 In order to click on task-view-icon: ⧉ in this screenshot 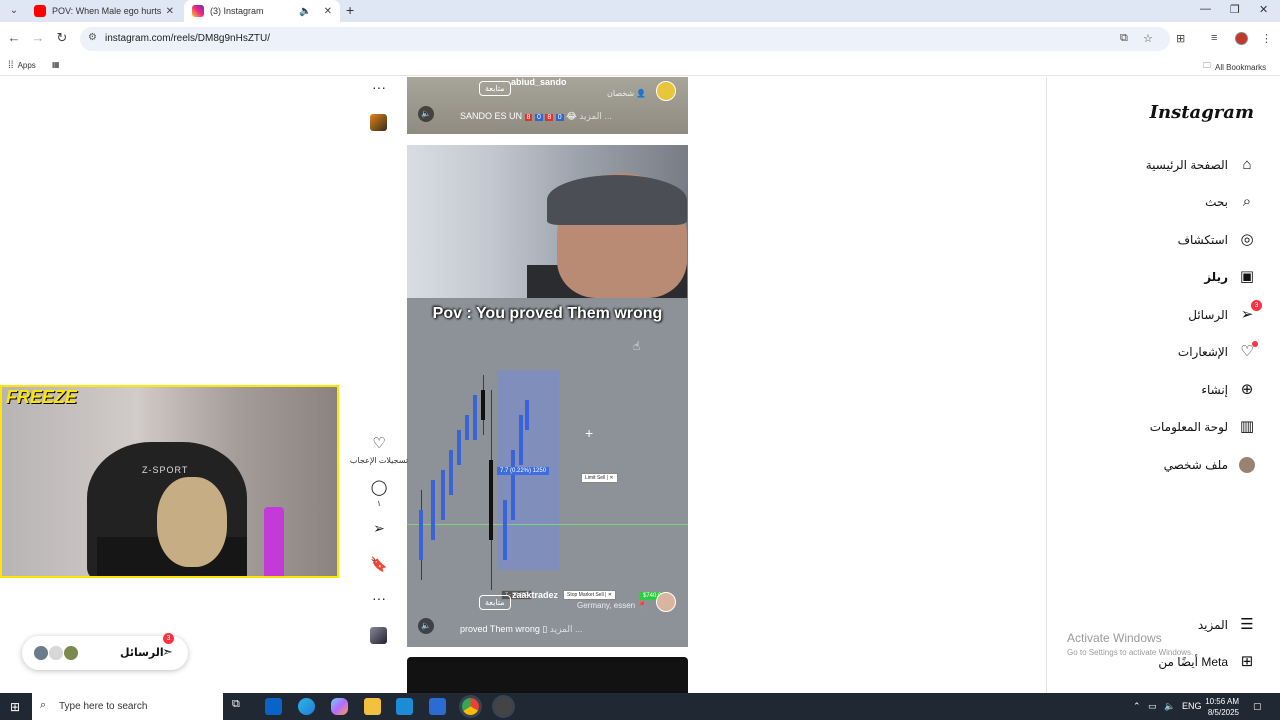, I will do `click(240, 706)`.